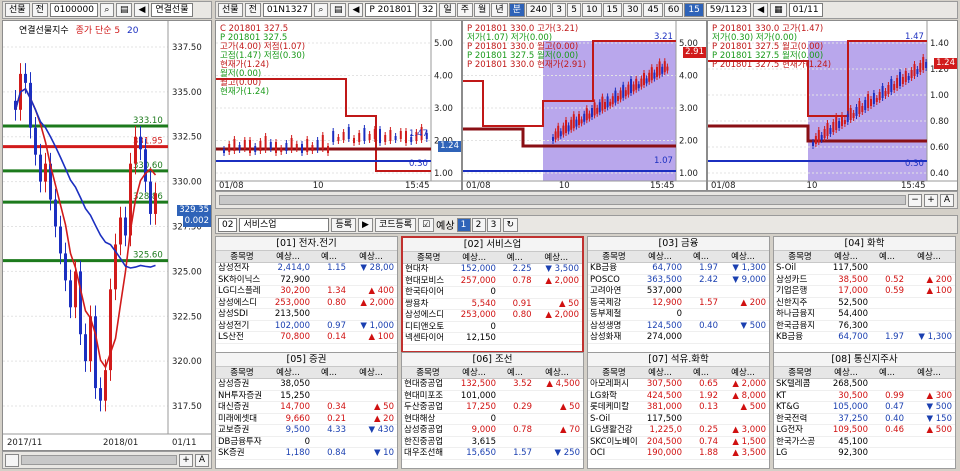 This screenshot has height=471, width=960. I want to click on speaker-icon: ◀, so click(142, 10).